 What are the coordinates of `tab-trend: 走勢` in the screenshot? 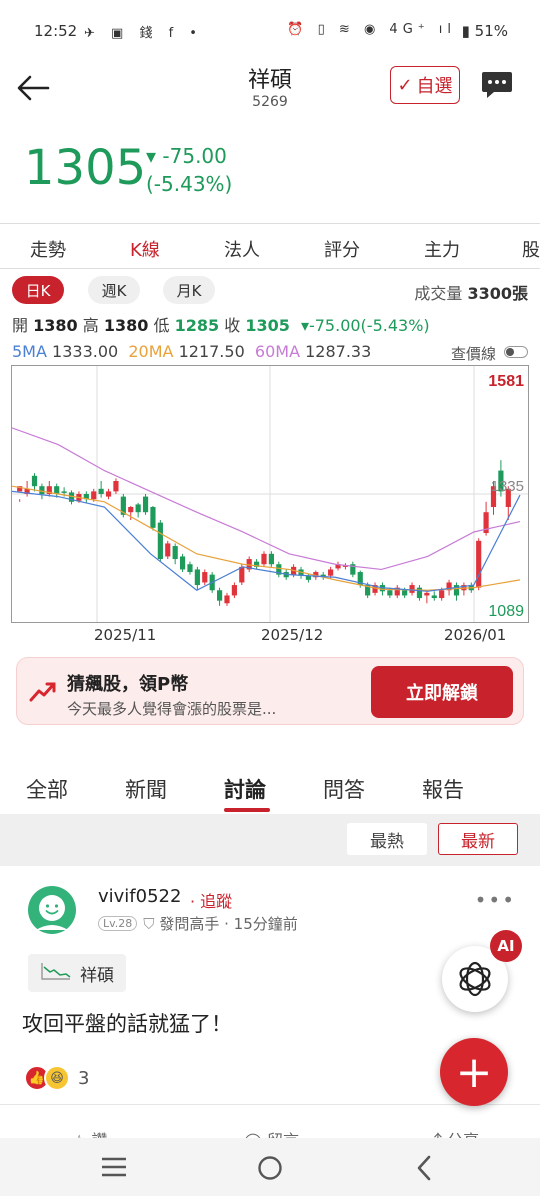 It's located at (48, 249).